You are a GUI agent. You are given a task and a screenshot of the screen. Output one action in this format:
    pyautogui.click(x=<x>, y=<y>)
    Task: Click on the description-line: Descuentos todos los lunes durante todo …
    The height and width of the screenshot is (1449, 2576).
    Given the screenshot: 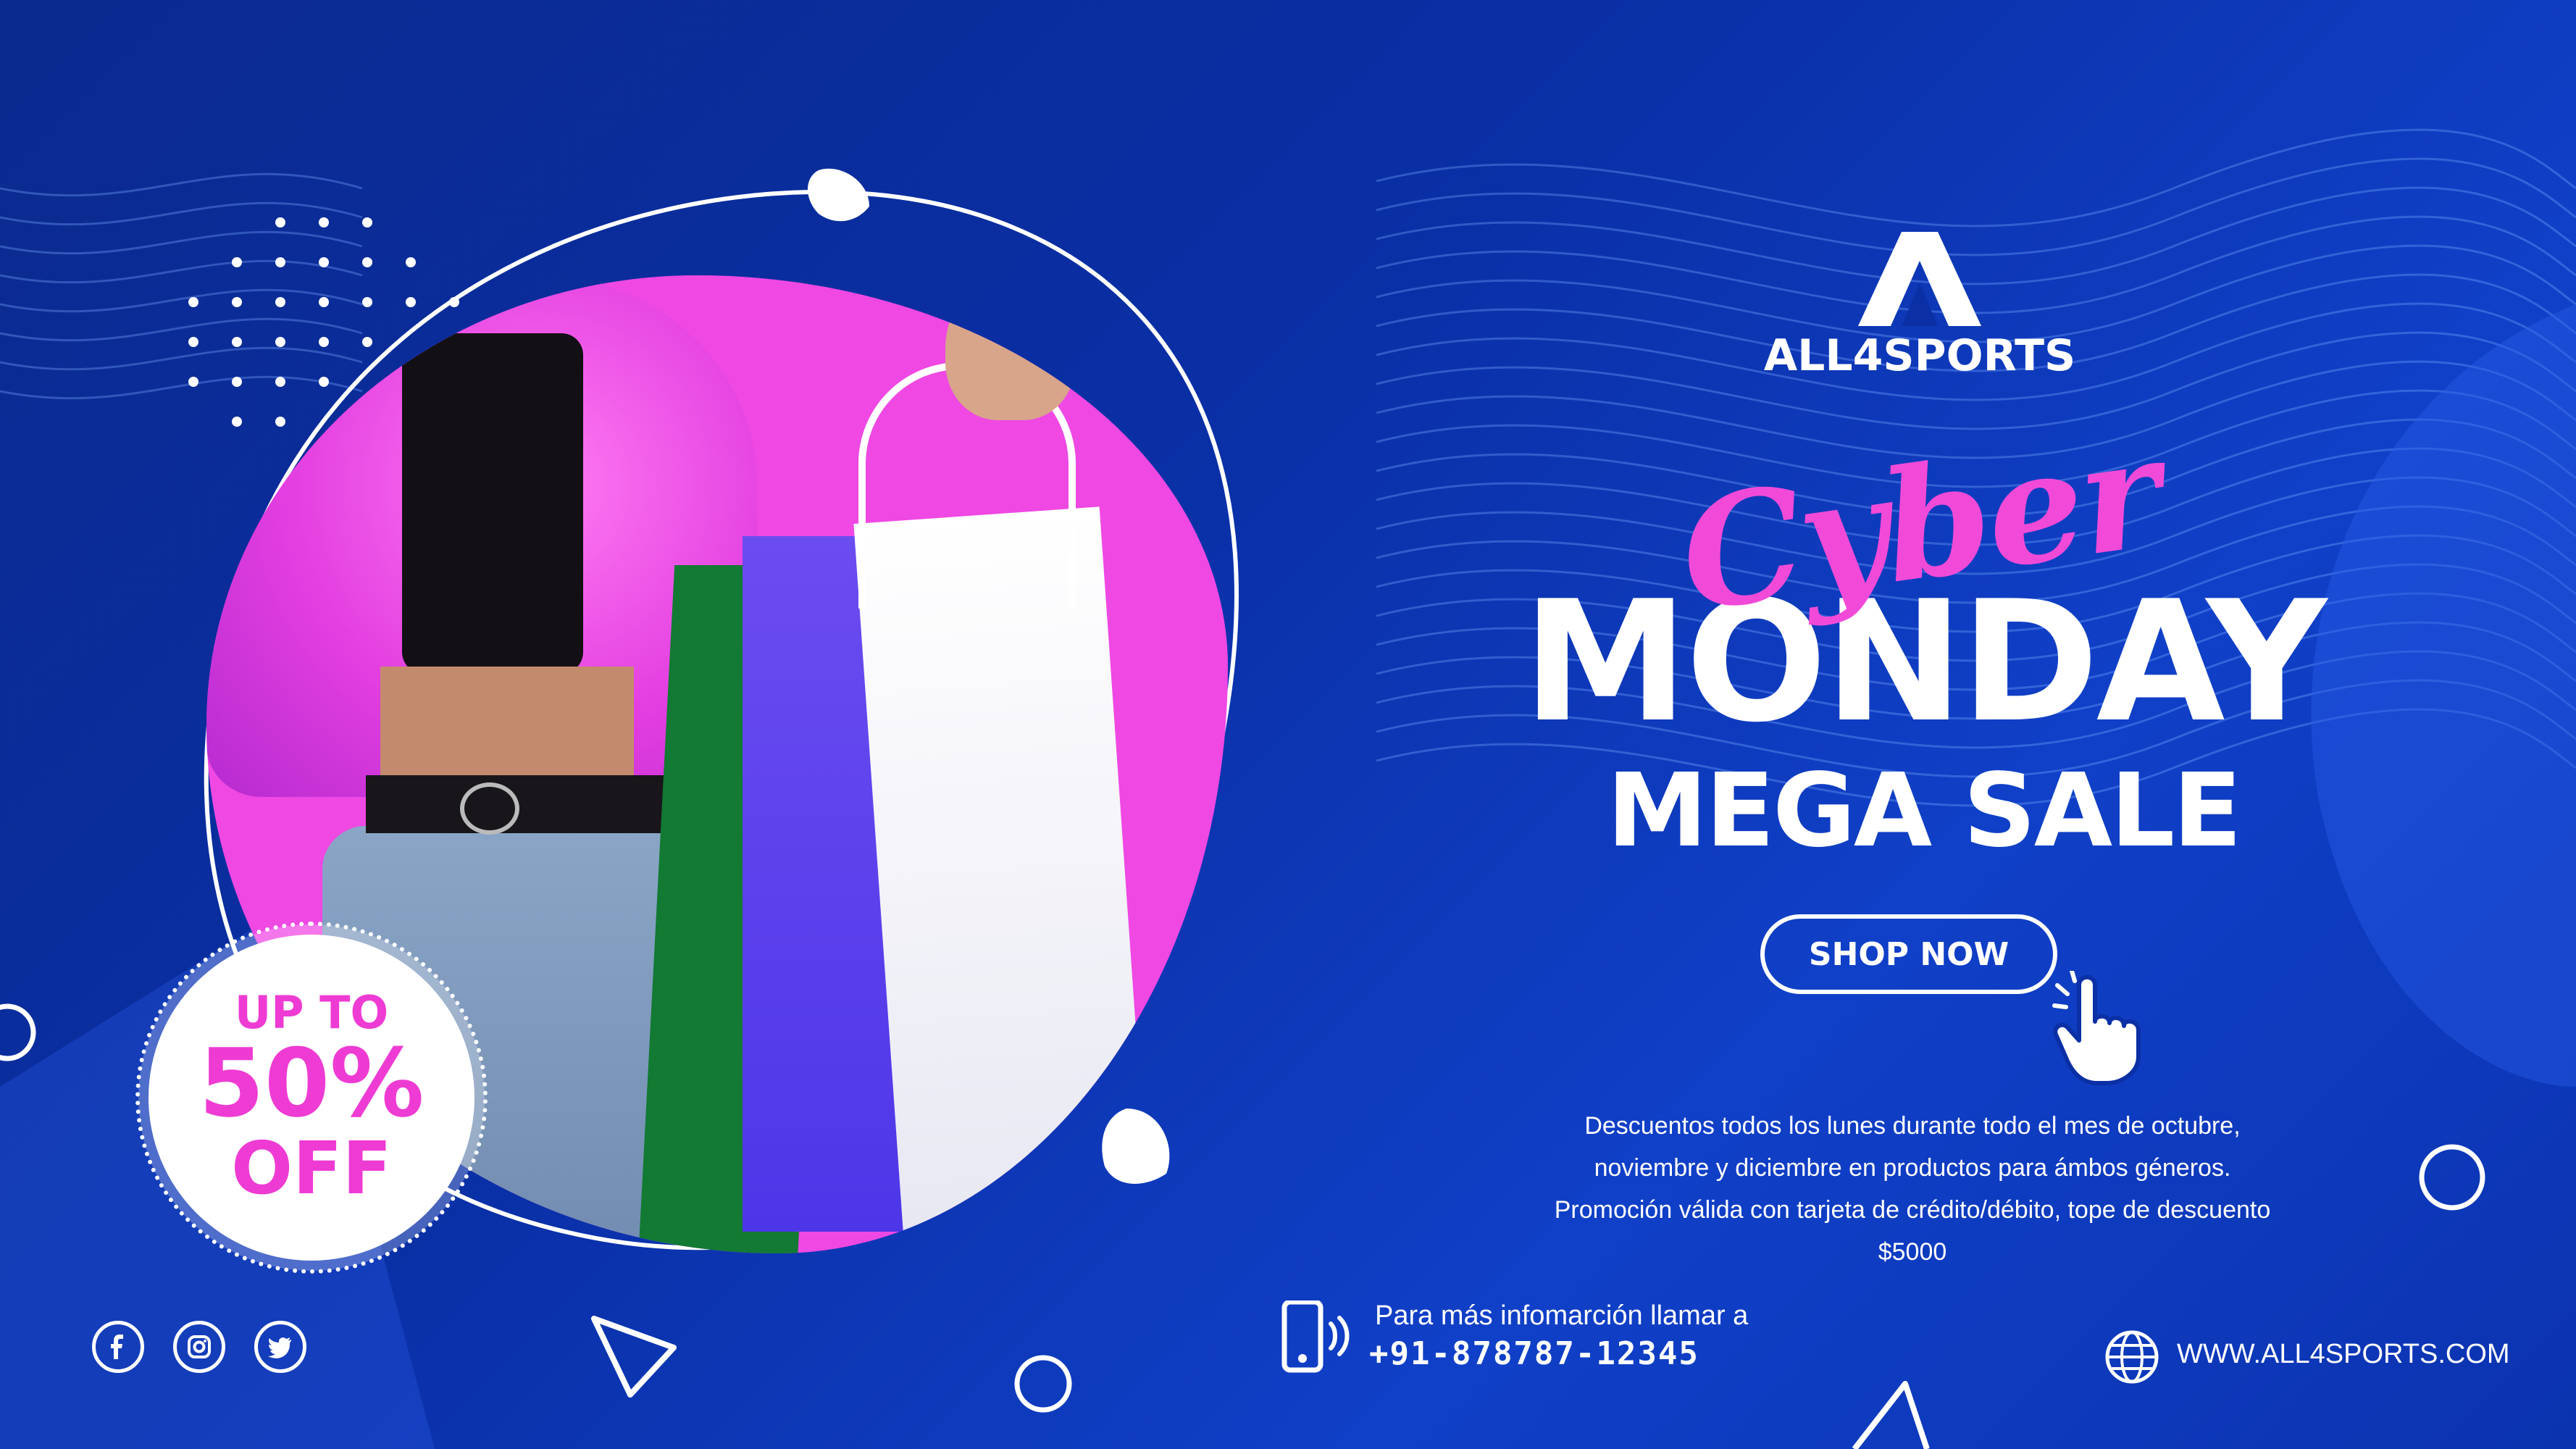 What is the action you would take?
    pyautogui.click(x=1913, y=1126)
    